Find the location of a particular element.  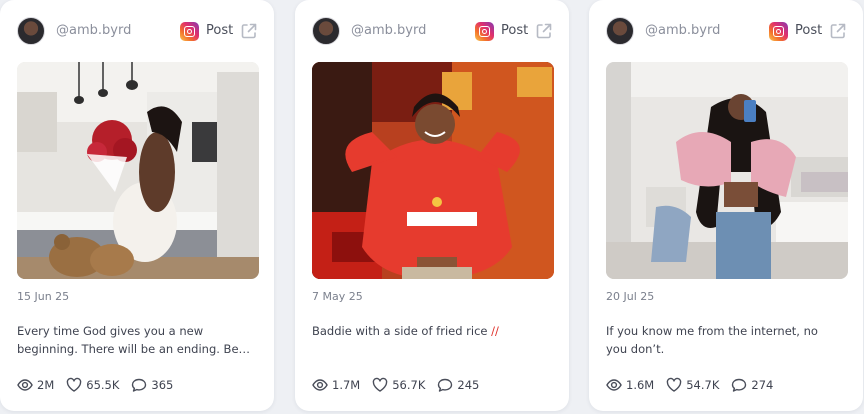

views-stat: 2M is located at coordinates (35, 385).